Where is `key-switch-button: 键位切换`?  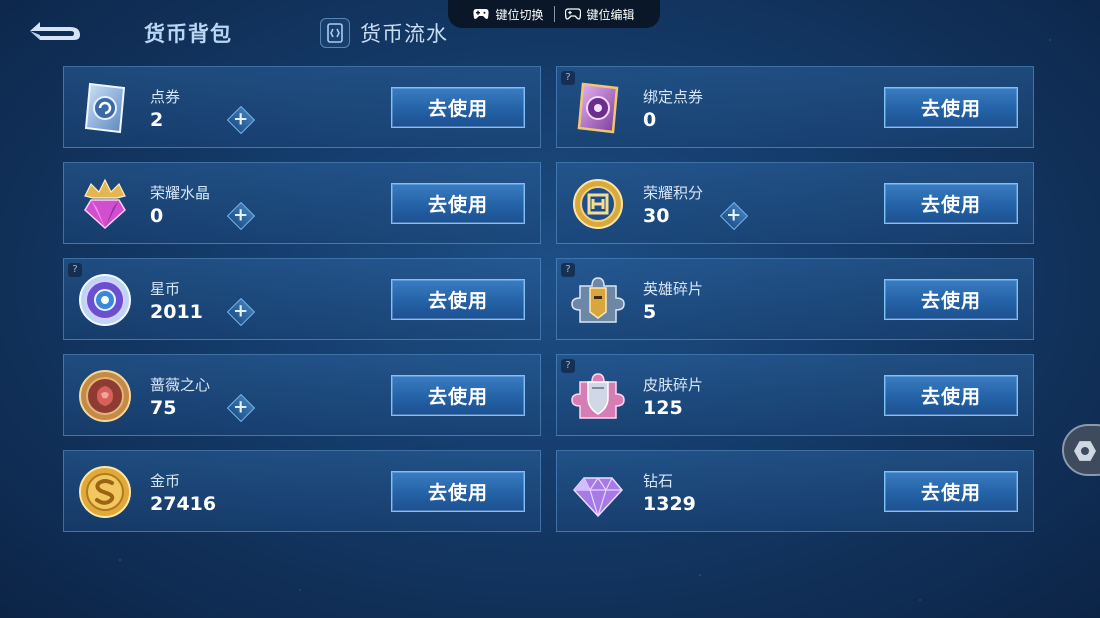
key-switch-button: 键位切换 is located at coordinates (508, 14).